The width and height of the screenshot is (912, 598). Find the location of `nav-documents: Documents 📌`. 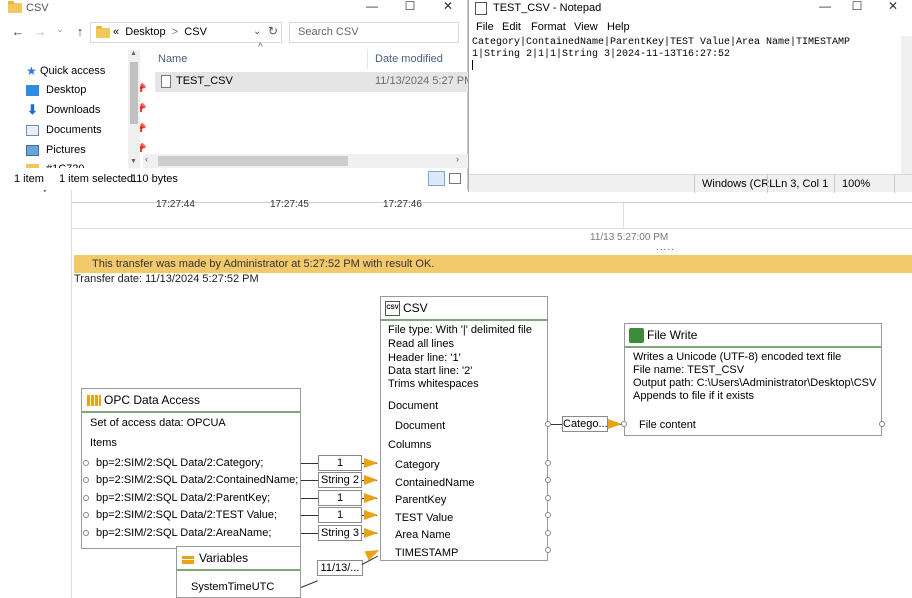

nav-documents: Documents 📌 is located at coordinates (83, 131).